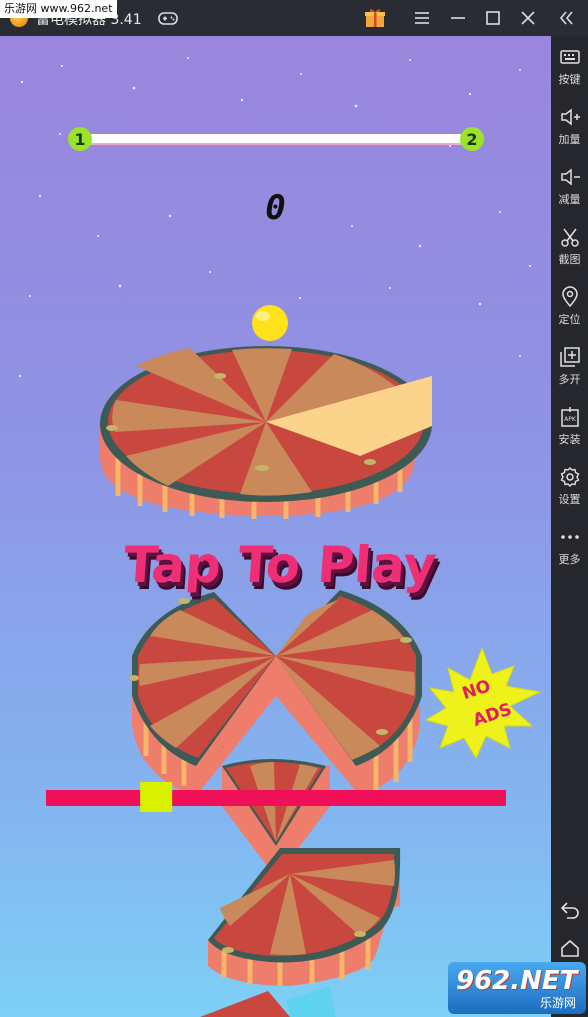  What do you see at coordinates (156, 797) in the screenshot?
I see `slider-handle` at bounding box center [156, 797].